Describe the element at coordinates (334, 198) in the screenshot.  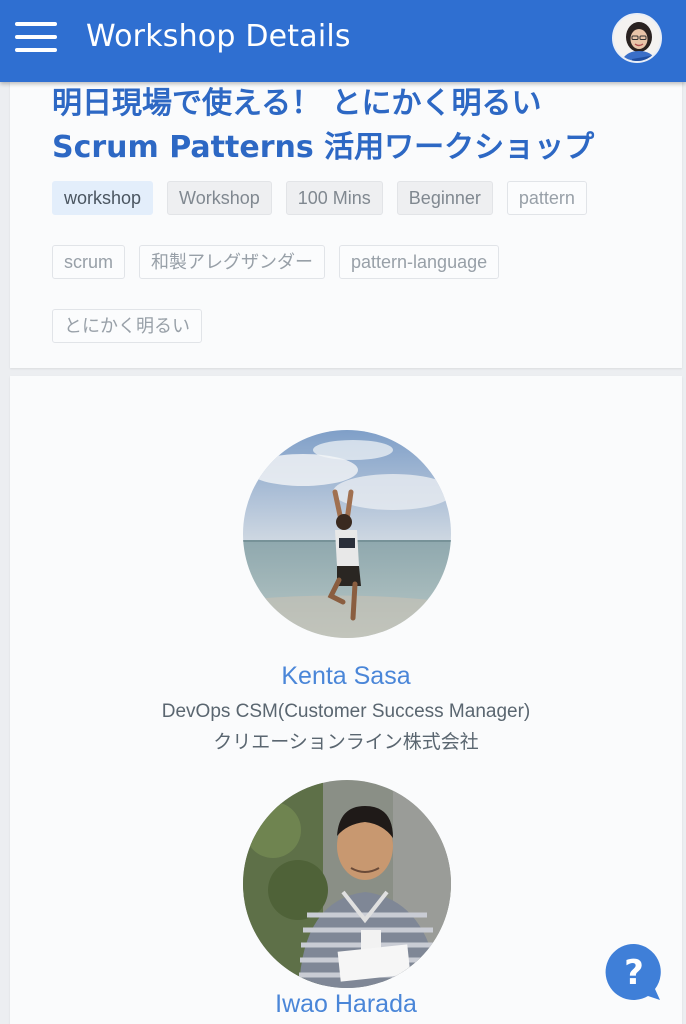
I see `tag-duration: 100 Mins` at that location.